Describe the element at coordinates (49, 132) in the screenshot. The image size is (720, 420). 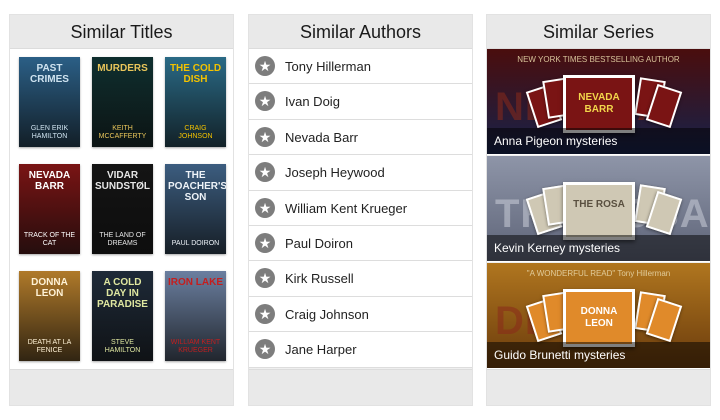
I see `cover-author: Glen Erik Hamilton` at that location.